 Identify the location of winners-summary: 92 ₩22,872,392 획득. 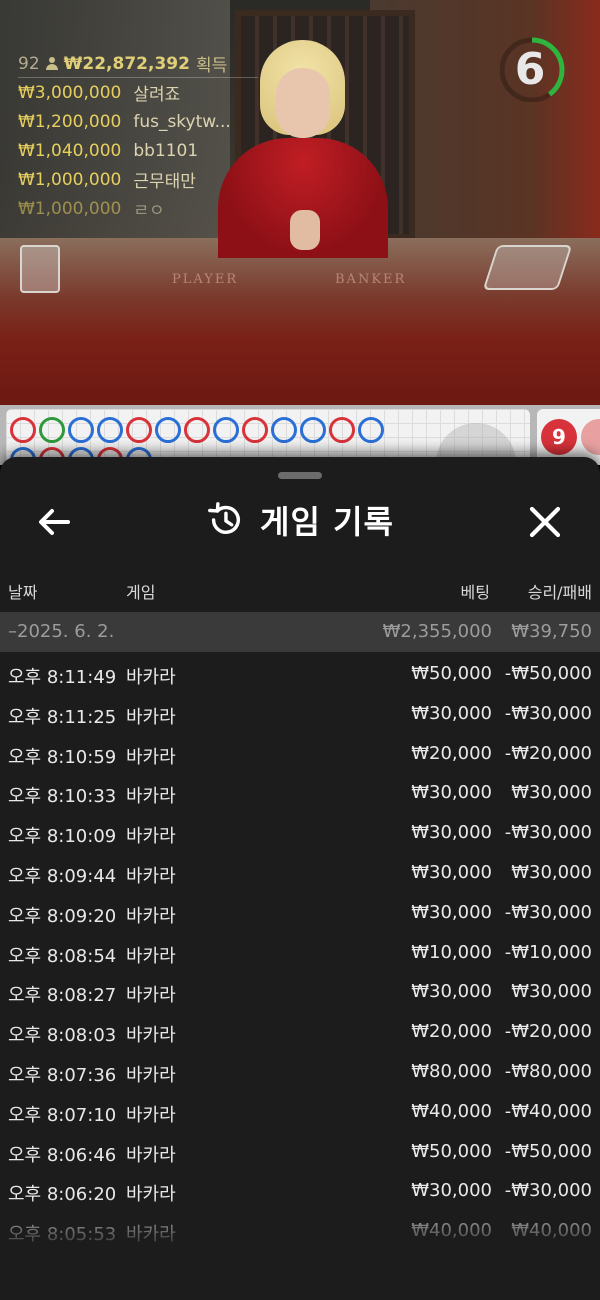
(138, 66).